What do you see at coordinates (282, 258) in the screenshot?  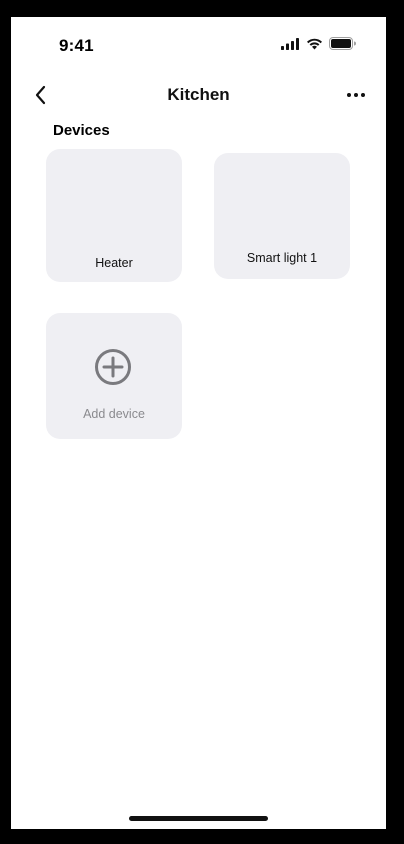 I see `device-label: Smart light 1` at bounding box center [282, 258].